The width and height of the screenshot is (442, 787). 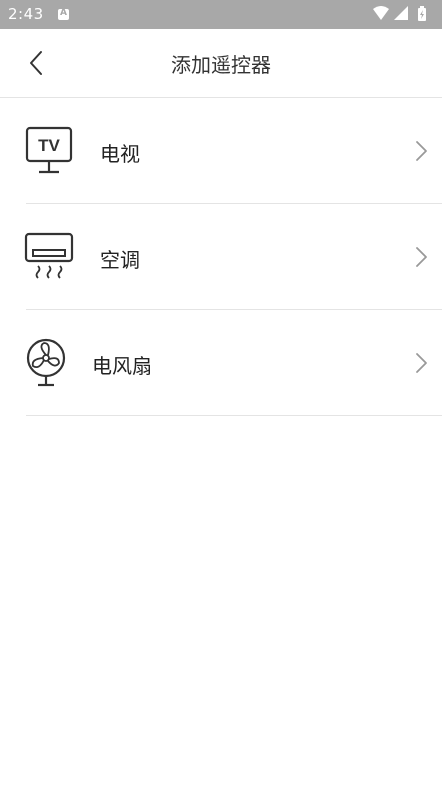 What do you see at coordinates (221, 14) in the screenshot?
I see `status-bar: 2:43 A` at bounding box center [221, 14].